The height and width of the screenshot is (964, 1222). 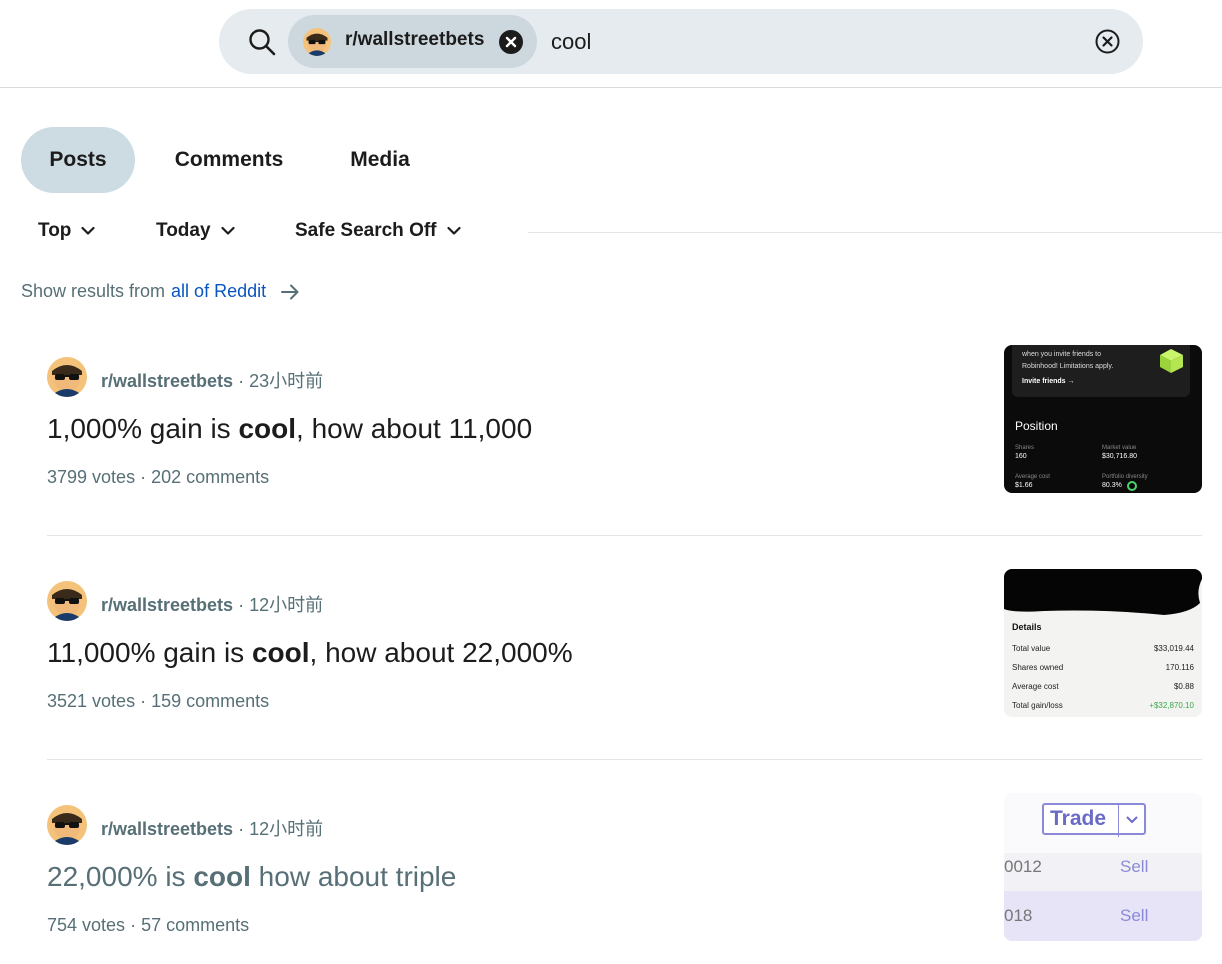 I want to click on gift-box-icon, so click(x=1171, y=361).